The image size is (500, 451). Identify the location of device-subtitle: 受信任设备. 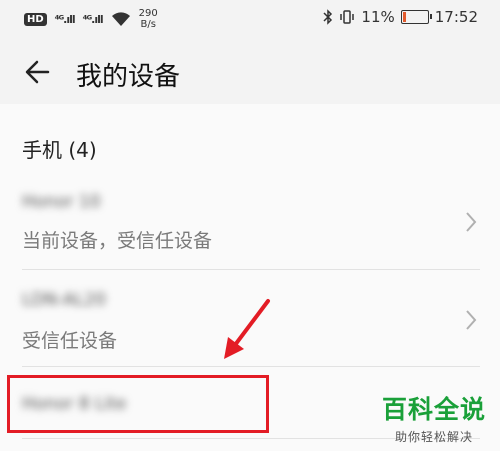
(70, 341).